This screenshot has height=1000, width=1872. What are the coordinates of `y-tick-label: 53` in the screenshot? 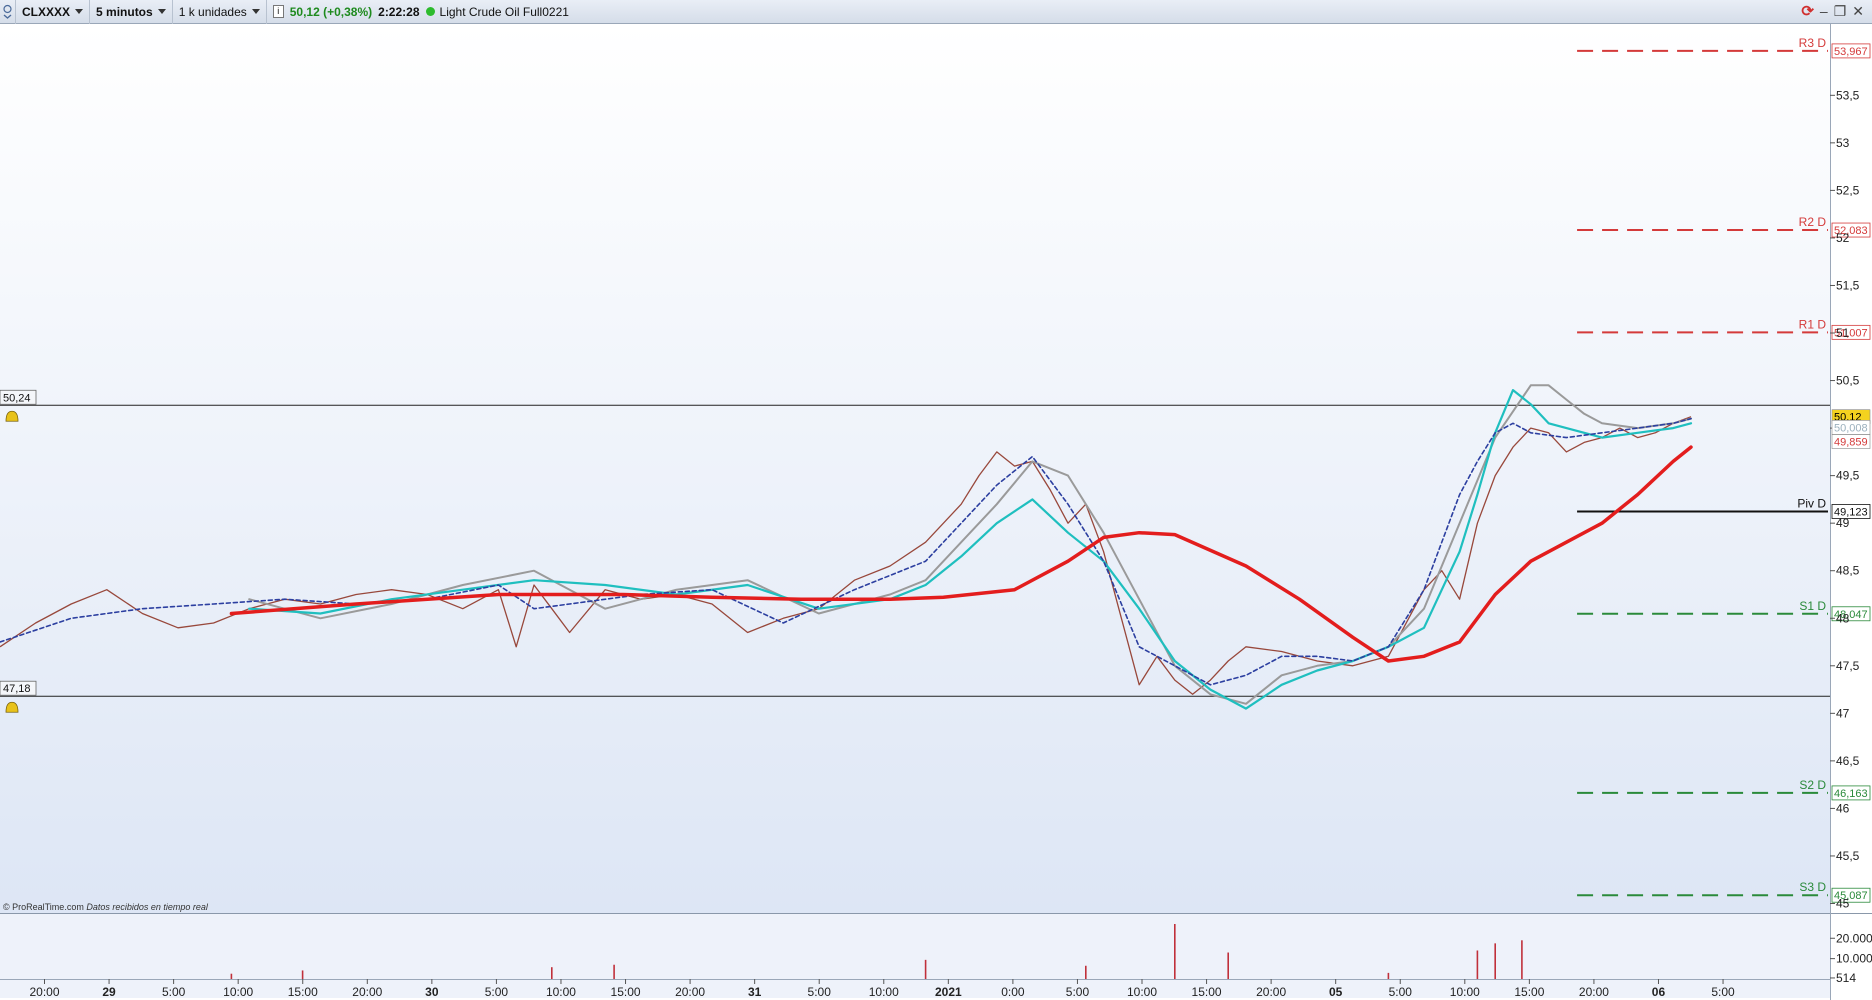 It's located at (1843, 143).